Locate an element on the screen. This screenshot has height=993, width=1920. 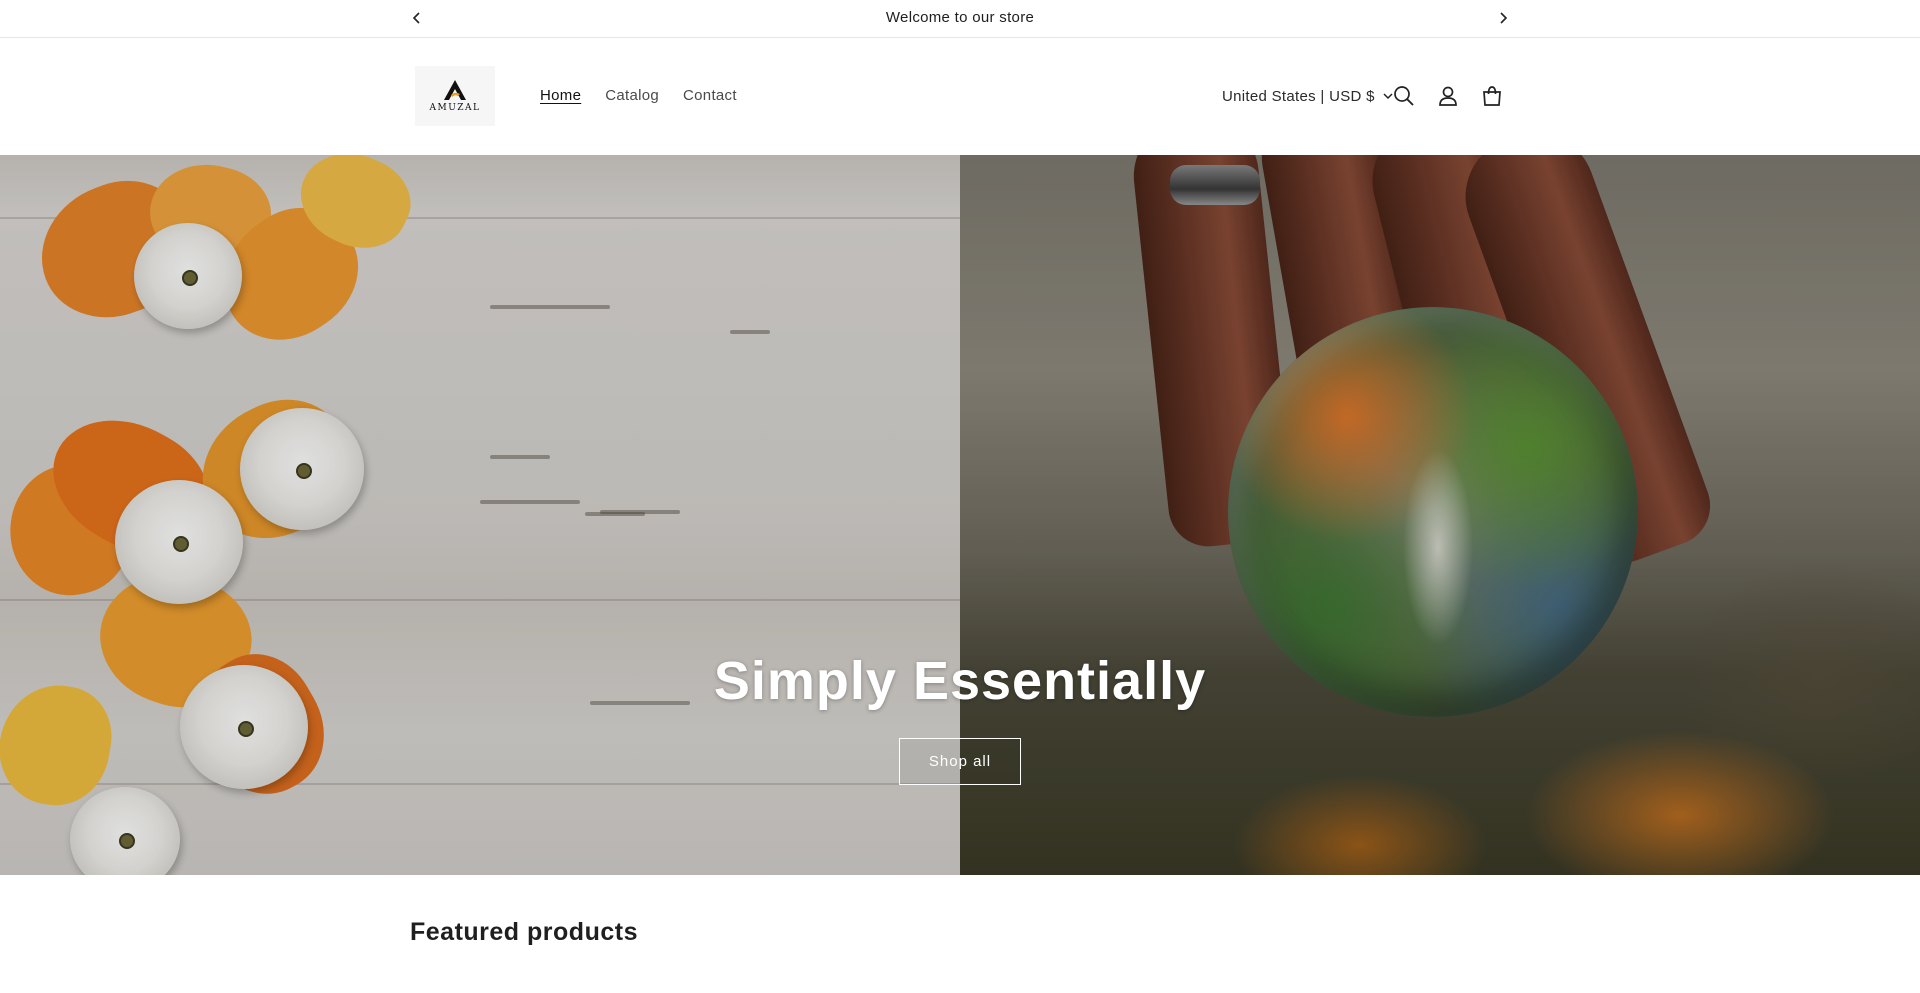
announcement-bar: Welcome to our store is located at coordinates (960, 19).